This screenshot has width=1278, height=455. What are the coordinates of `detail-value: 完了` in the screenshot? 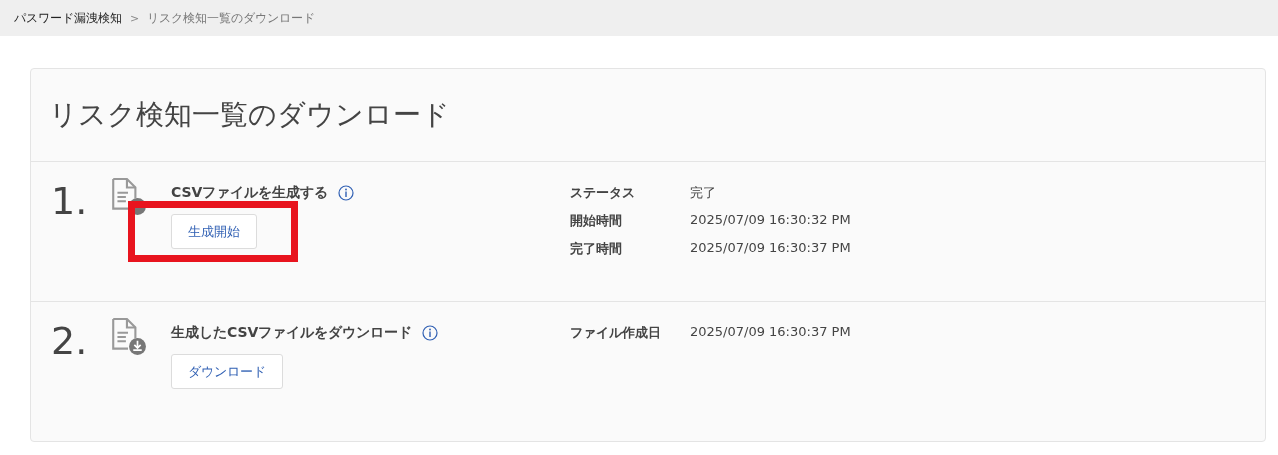 It's located at (703, 193).